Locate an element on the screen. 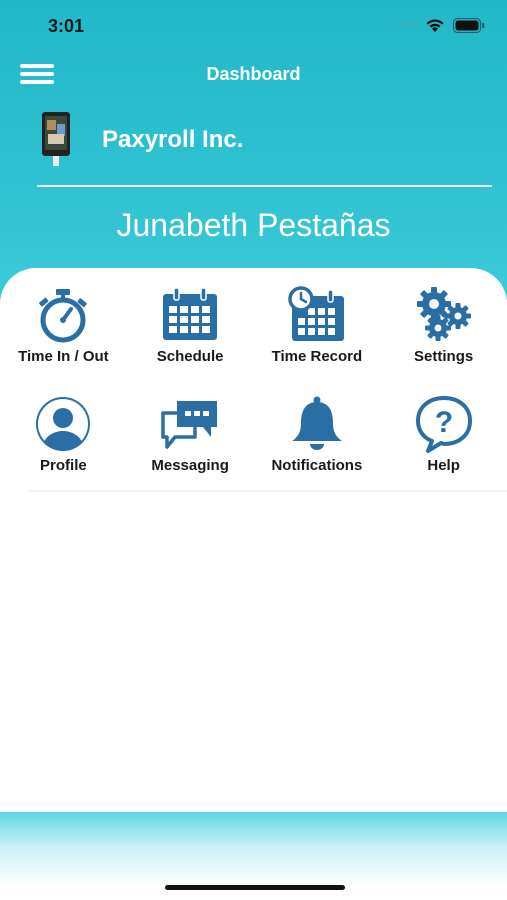 Image resolution: width=507 pixels, height=900 pixels. status-icons: •••• is located at coordinates (442, 25).